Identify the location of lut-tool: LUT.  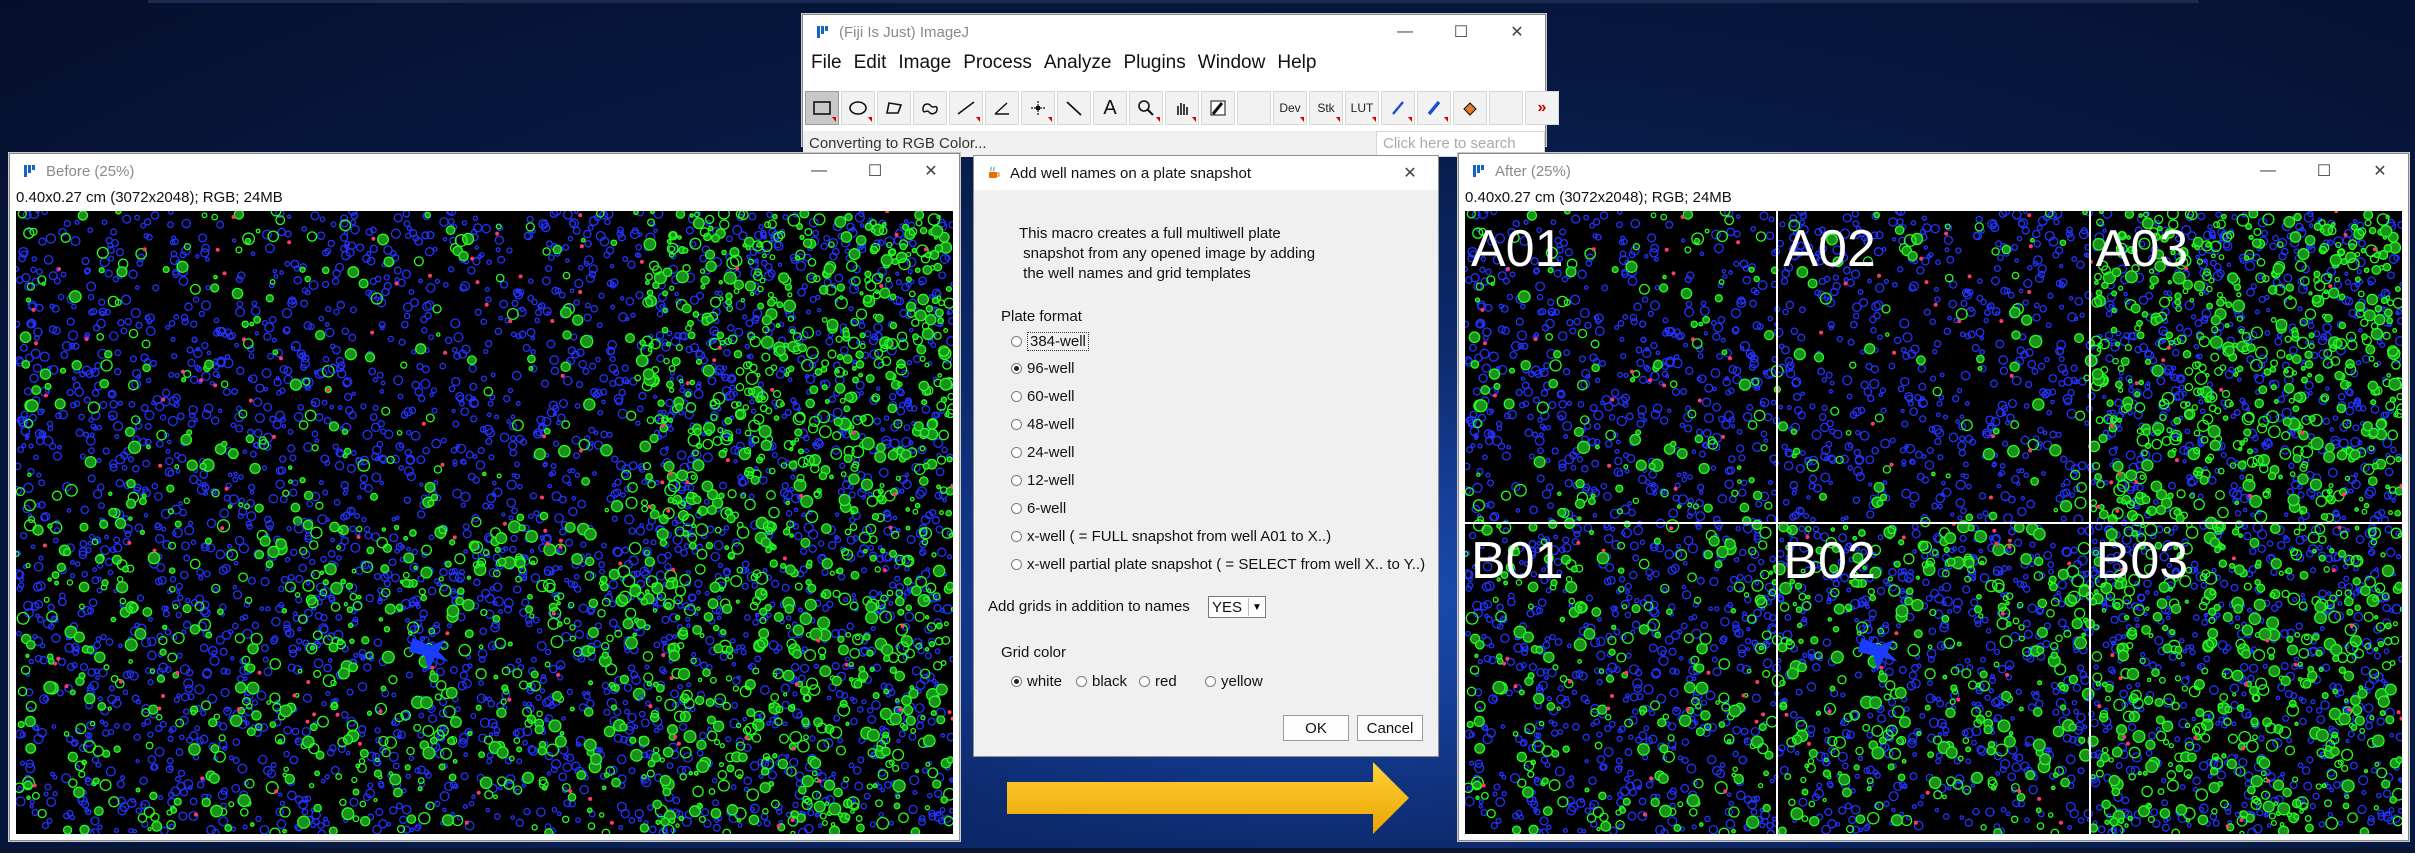
(1362, 108).